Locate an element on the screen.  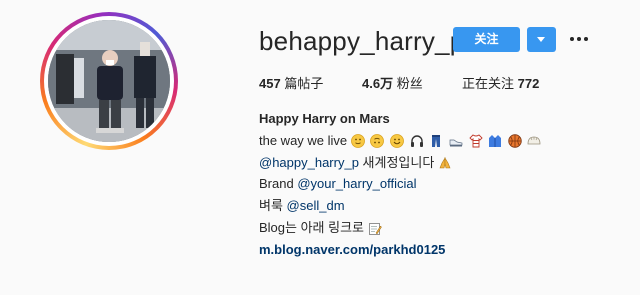
bio-blog-text: Blog는 아래 링크로 is located at coordinates (312, 227).